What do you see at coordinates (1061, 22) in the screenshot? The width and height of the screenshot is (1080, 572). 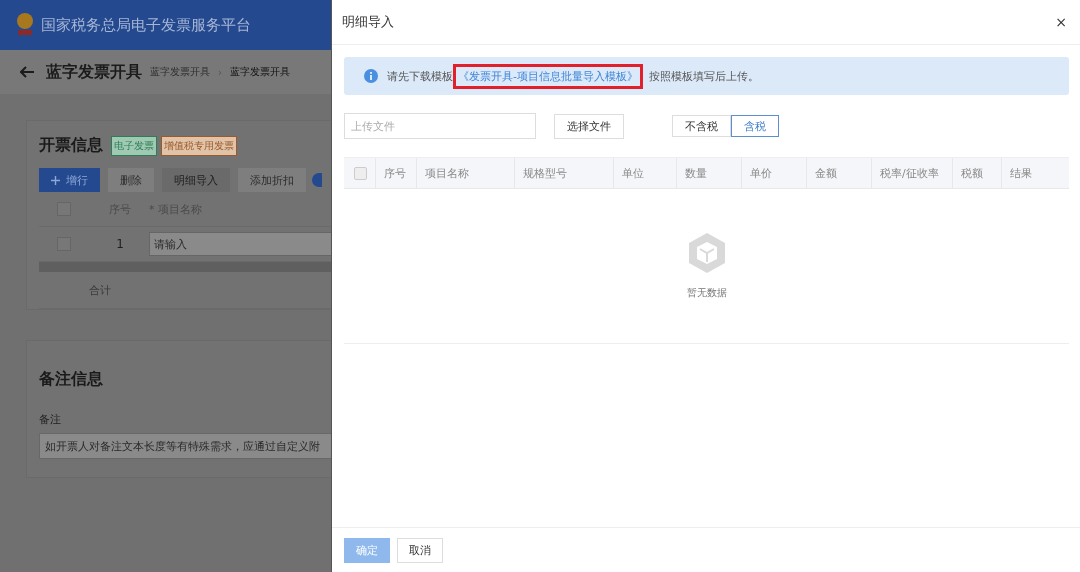 I see `close-button: ×` at bounding box center [1061, 22].